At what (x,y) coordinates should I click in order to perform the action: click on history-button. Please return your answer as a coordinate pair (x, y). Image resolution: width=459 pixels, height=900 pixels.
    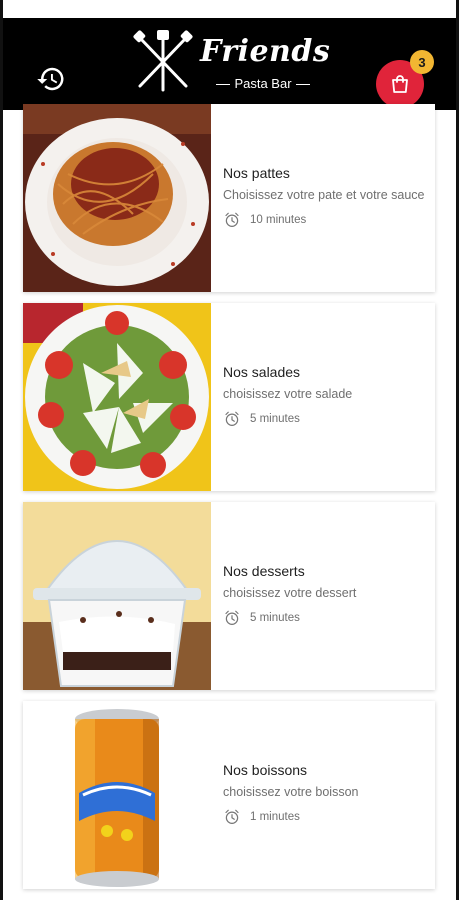
    Looking at the image, I should click on (51, 79).